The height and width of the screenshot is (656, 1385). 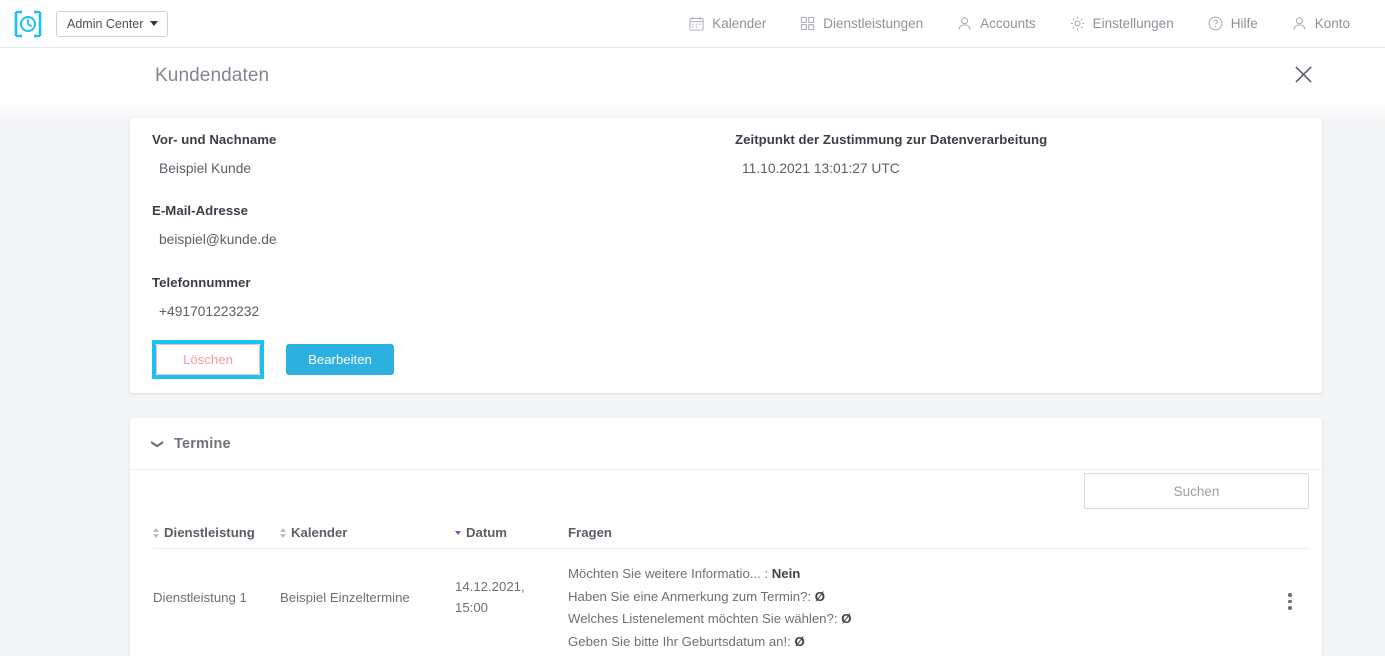 What do you see at coordinates (690, 596) in the screenshot?
I see `question-text-2: Haben Sie eine Anmerkung zum Termin?:` at bounding box center [690, 596].